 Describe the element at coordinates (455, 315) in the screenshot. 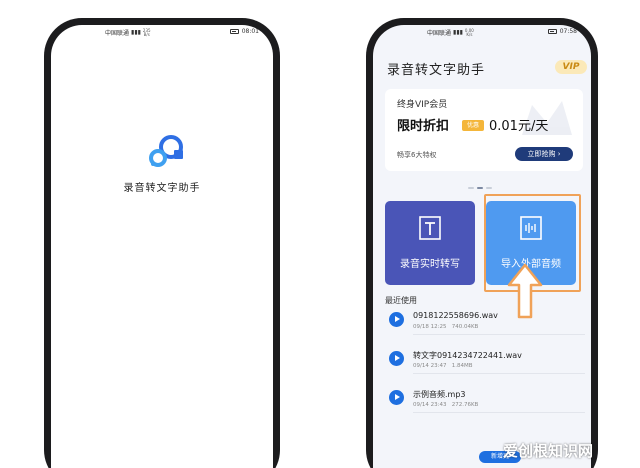

I see `file-name: 0918122558696.wav` at that location.